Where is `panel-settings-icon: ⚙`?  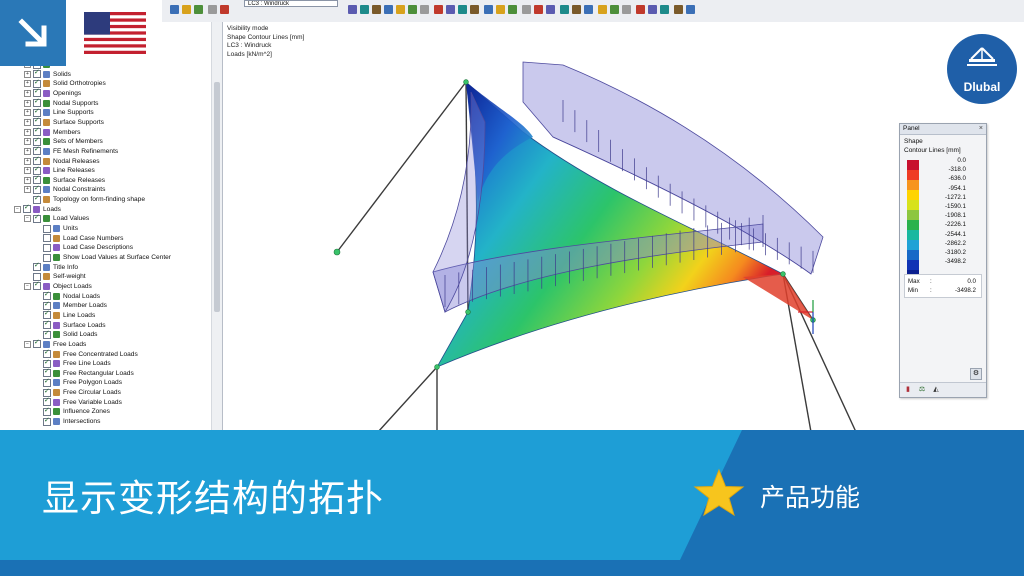 panel-settings-icon: ⚙ is located at coordinates (976, 374).